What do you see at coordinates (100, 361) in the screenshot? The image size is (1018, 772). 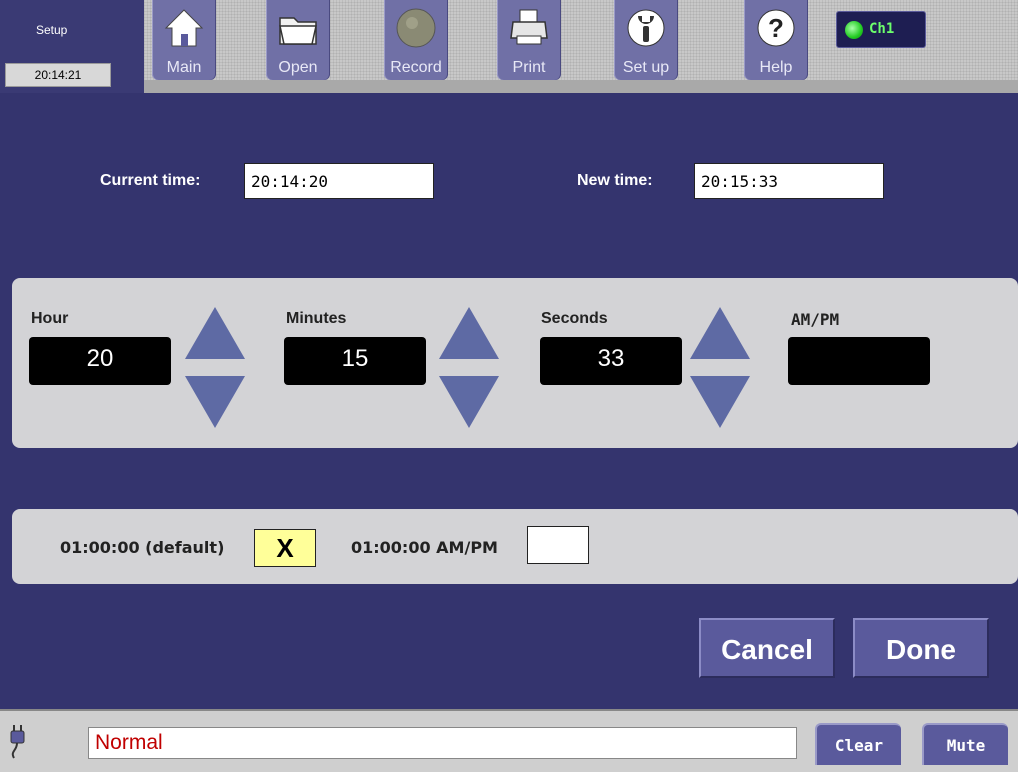 I see `hour-value: 20` at bounding box center [100, 361].